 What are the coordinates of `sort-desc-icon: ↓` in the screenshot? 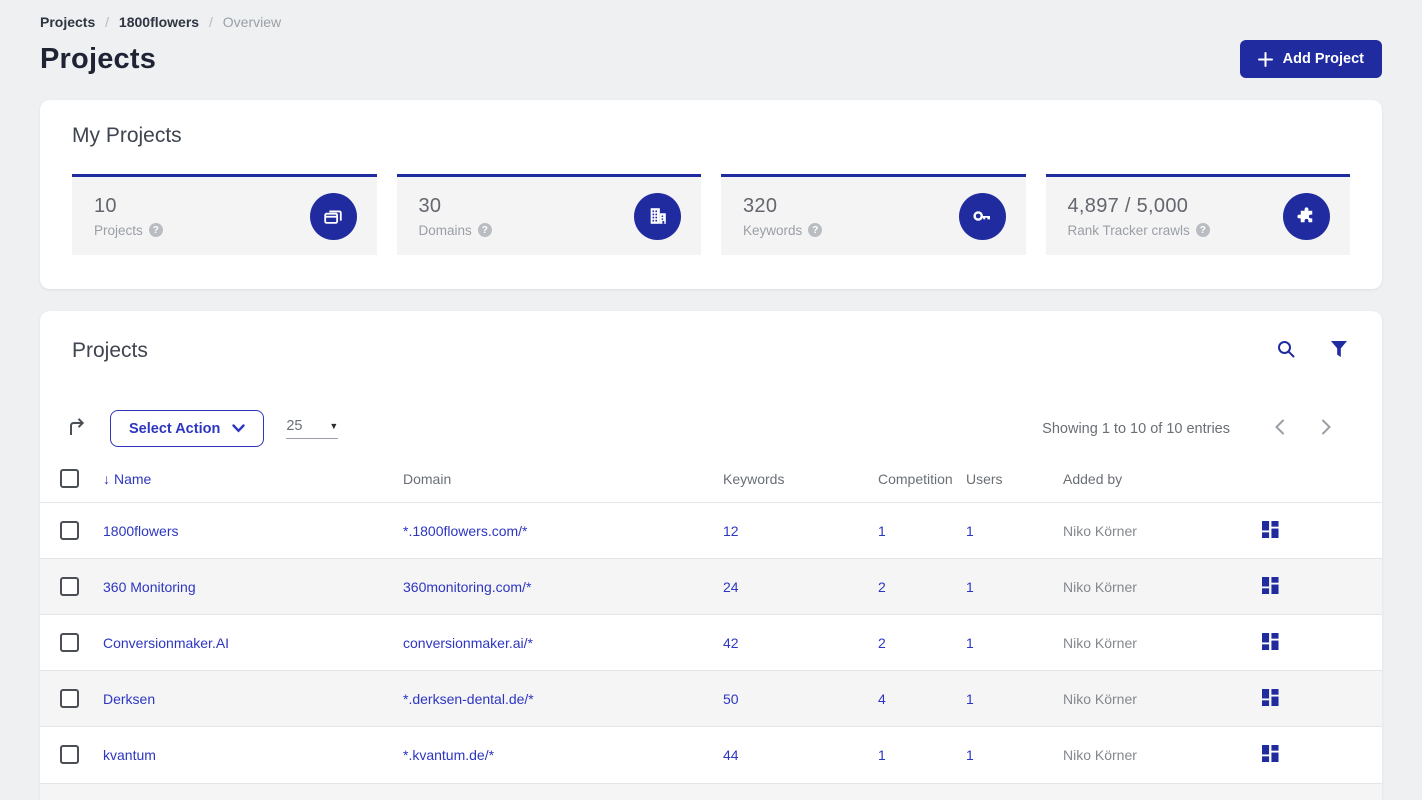 It's located at (106, 478).